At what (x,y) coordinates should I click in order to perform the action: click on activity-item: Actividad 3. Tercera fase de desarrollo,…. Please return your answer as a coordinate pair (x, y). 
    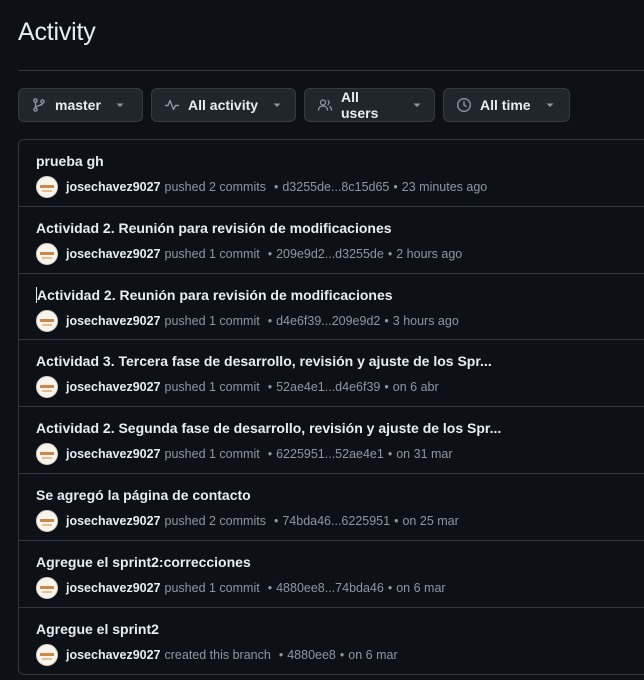
    Looking at the image, I should click on (331, 374).